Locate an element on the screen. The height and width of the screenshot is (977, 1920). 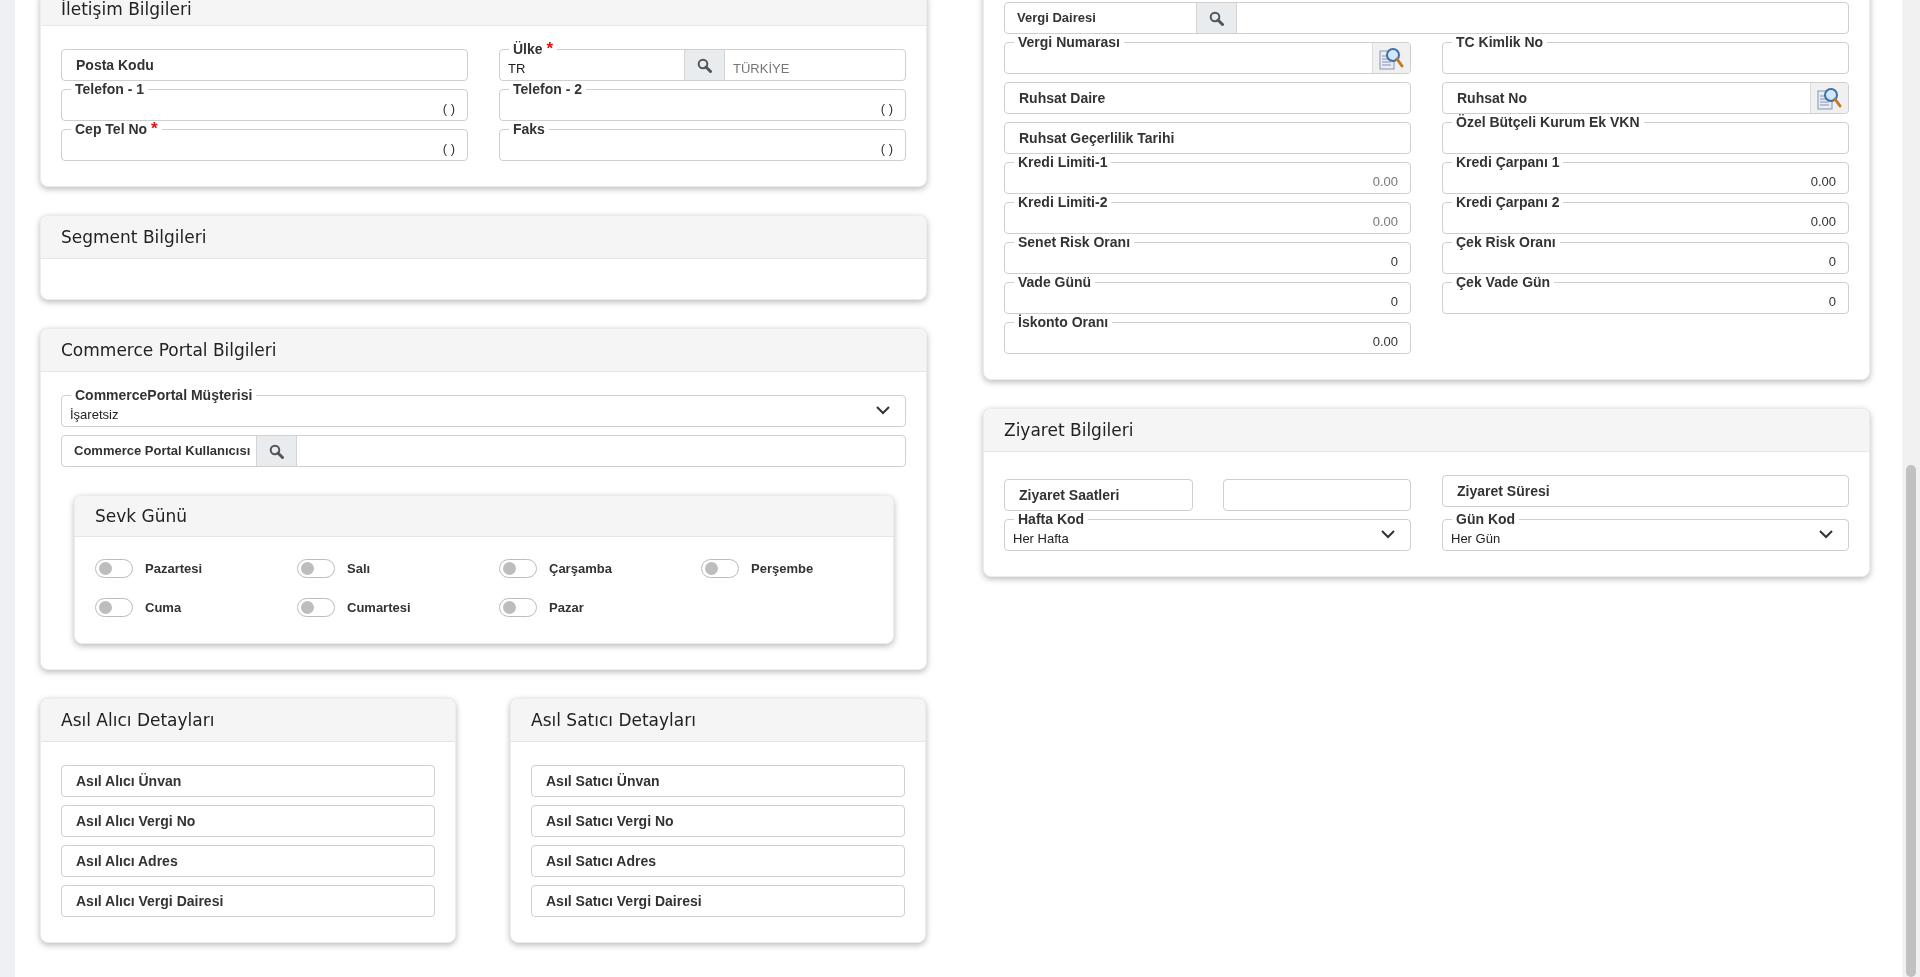
input-field: Çek Vade Gün 0 is located at coordinates (1645, 294).